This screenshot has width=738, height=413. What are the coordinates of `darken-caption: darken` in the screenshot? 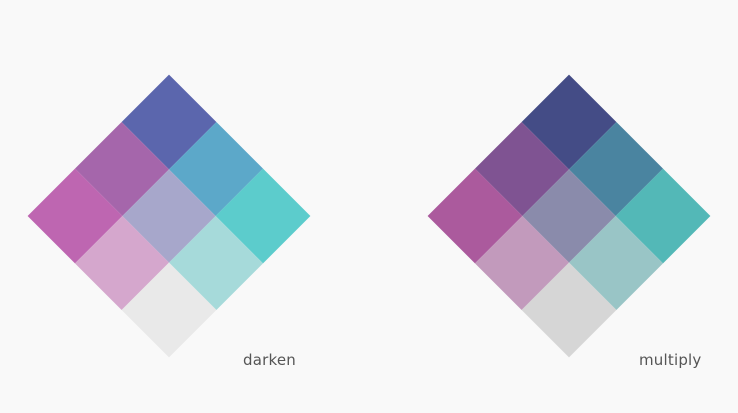 It's located at (269, 360).